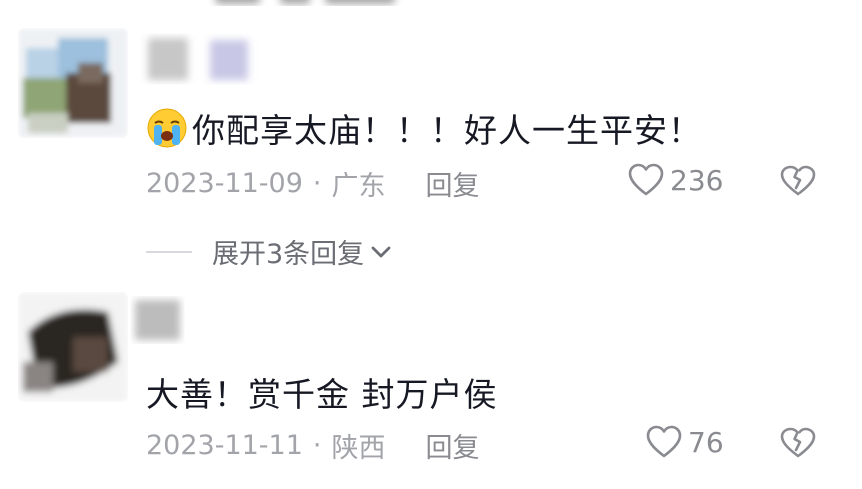  I want to click on expand-replies-button: 展开3条回复, so click(269, 251).